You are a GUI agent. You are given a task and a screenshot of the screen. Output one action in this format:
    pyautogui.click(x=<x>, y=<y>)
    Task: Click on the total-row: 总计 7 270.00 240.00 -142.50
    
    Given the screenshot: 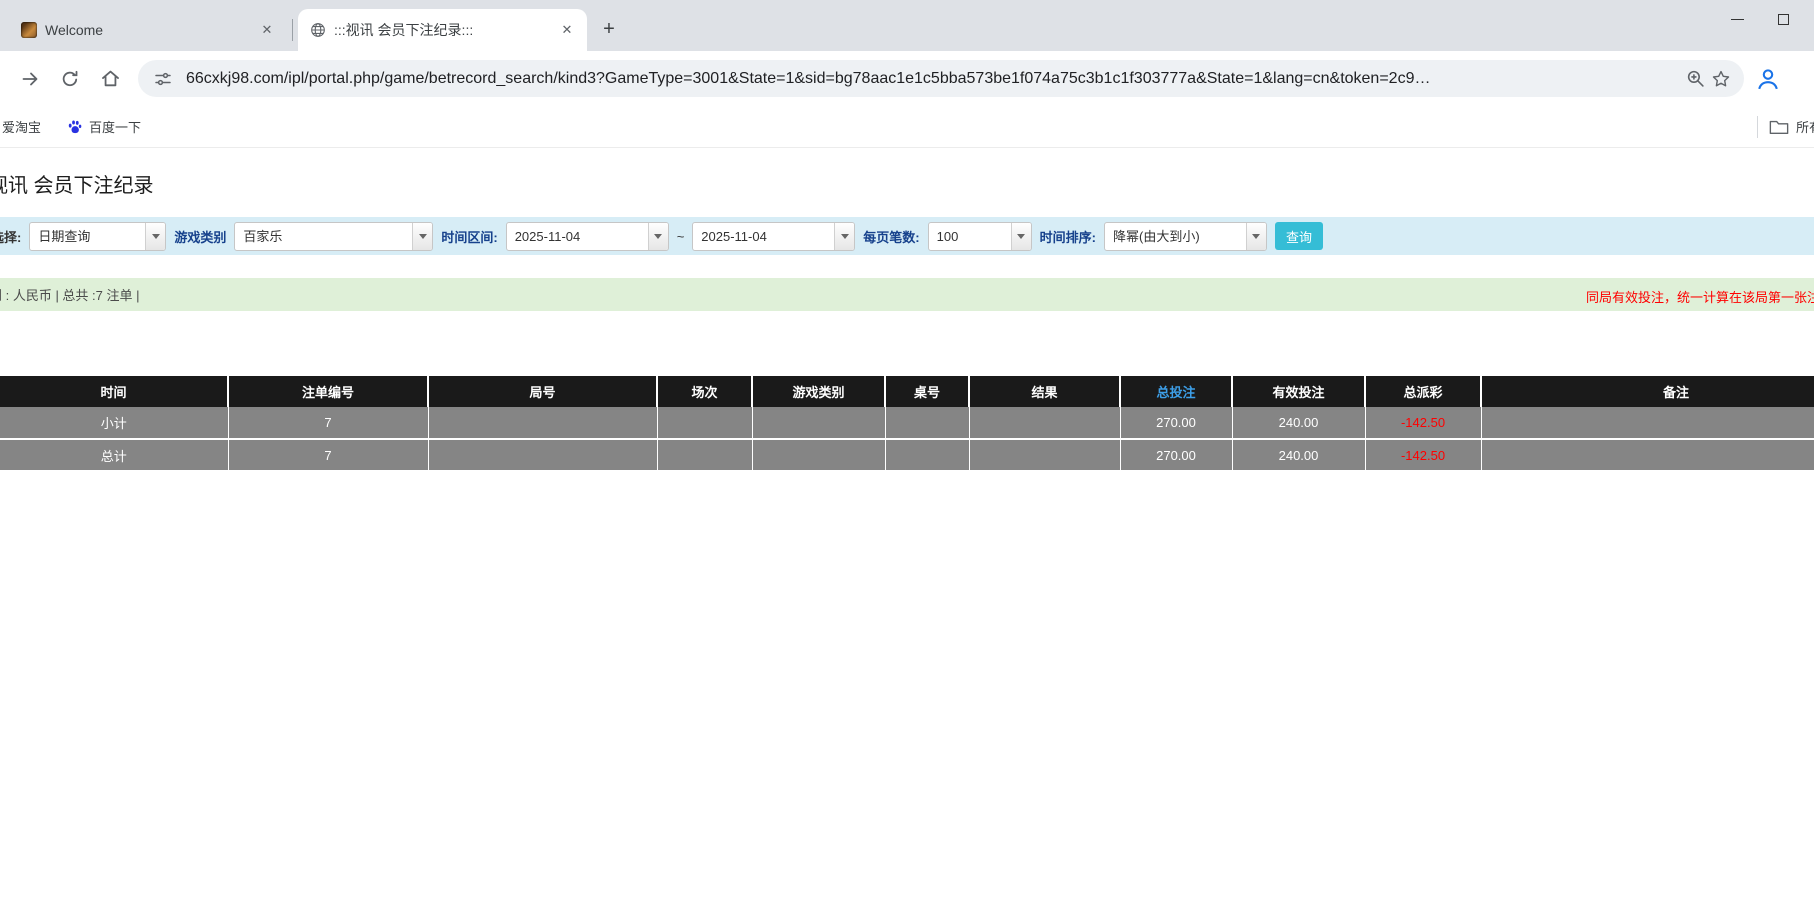 What is the action you would take?
    pyautogui.click(x=907, y=455)
    